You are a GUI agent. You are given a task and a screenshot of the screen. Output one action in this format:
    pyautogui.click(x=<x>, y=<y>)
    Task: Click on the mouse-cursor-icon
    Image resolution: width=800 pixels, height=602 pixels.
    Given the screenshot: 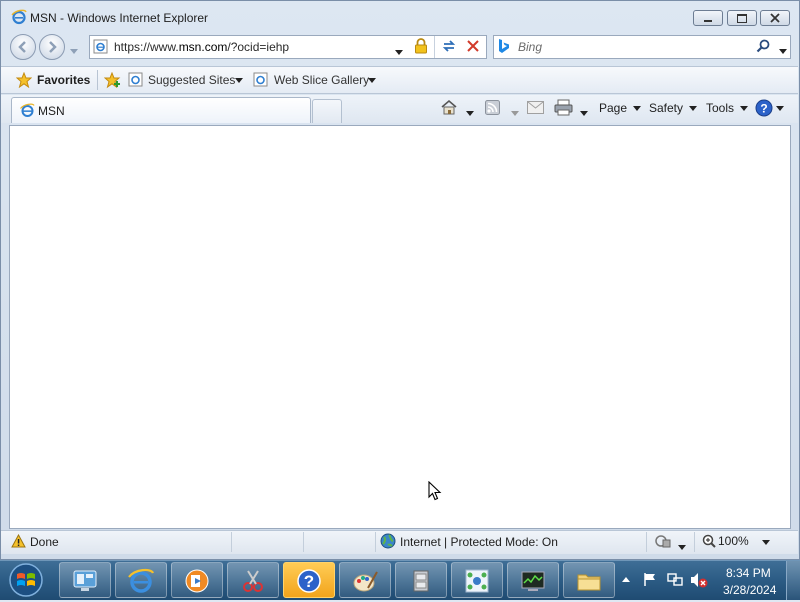 What is the action you would take?
    pyautogui.click(x=435, y=491)
    